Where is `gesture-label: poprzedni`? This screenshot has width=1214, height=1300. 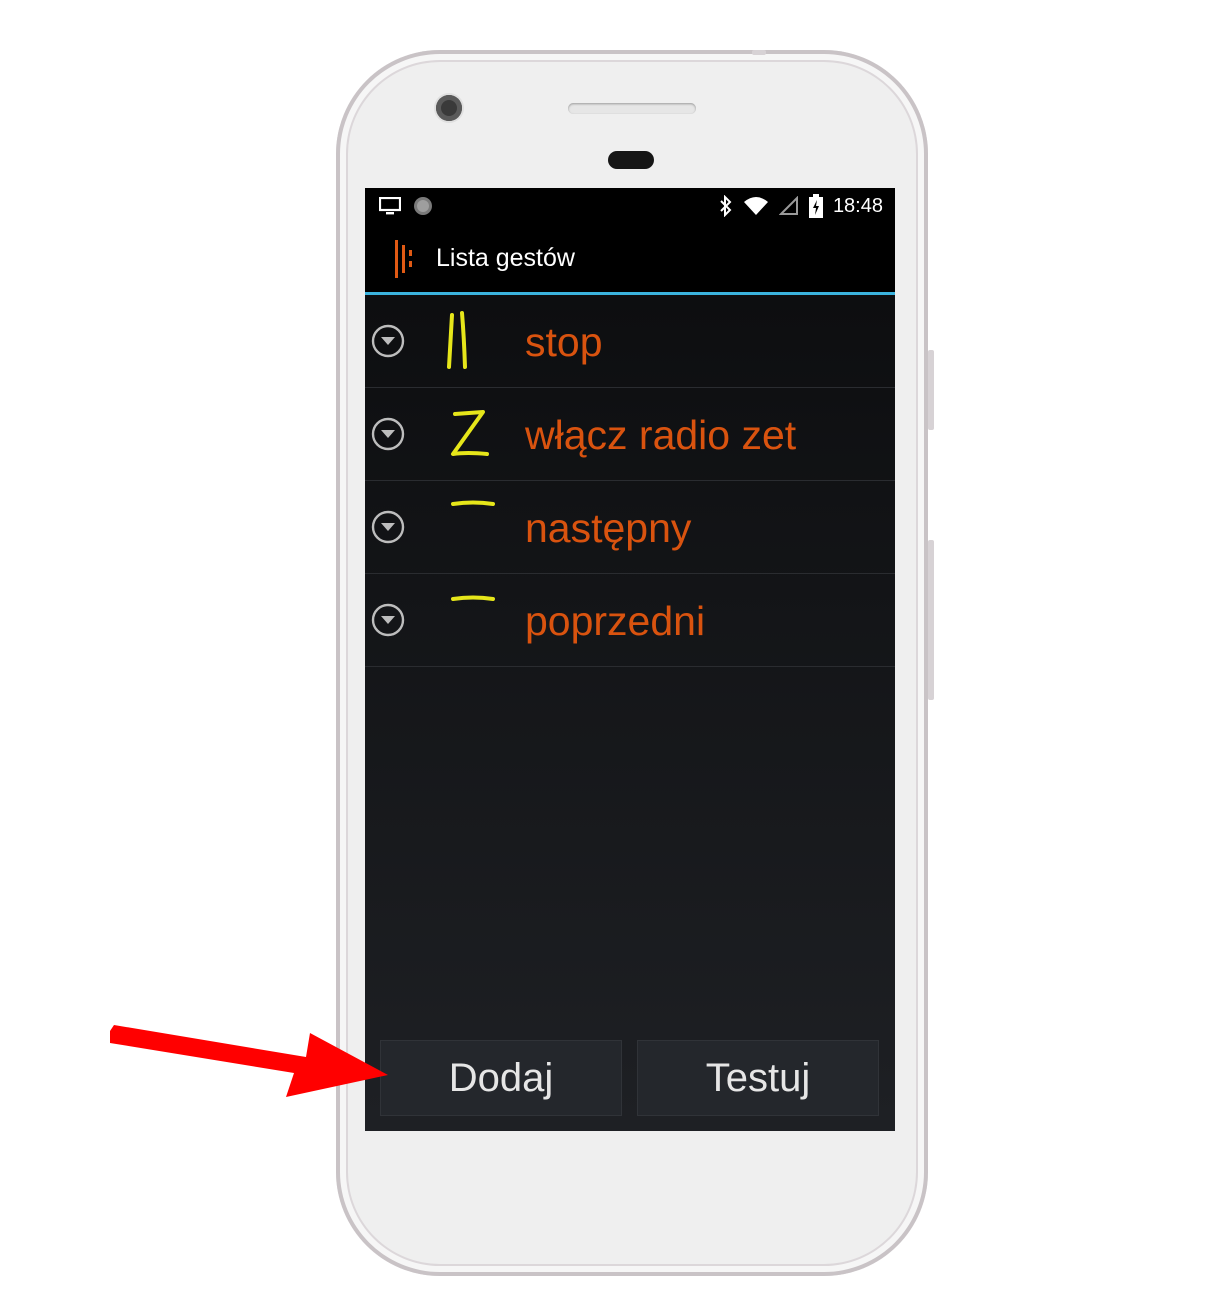
gesture-label: poprzedni is located at coordinates (615, 621).